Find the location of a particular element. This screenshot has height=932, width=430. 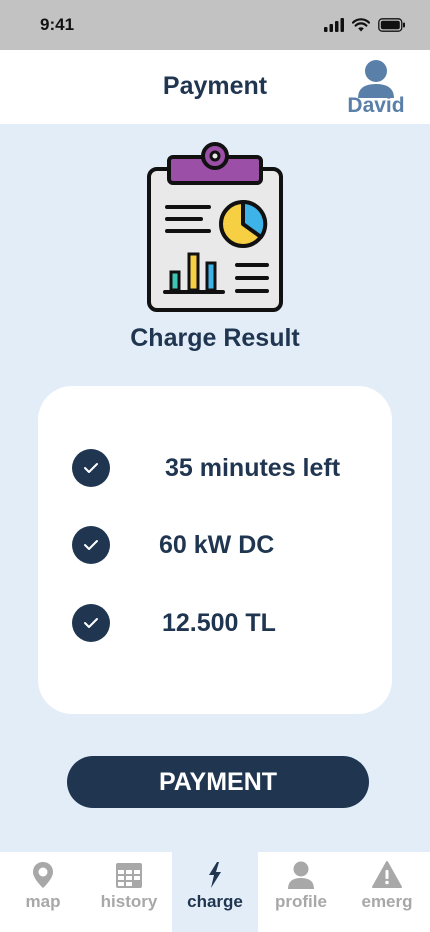

status-time: 9:41 is located at coordinates (57, 24).